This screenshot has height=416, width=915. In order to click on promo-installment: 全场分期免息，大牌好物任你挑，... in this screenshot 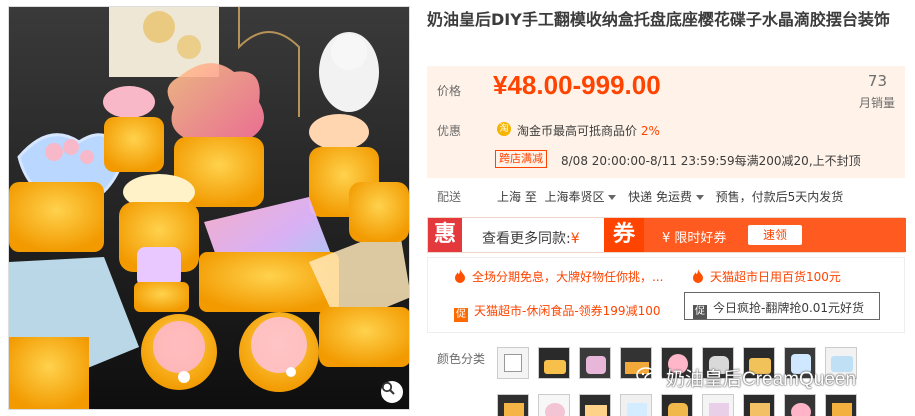, I will do `click(558, 276)`.